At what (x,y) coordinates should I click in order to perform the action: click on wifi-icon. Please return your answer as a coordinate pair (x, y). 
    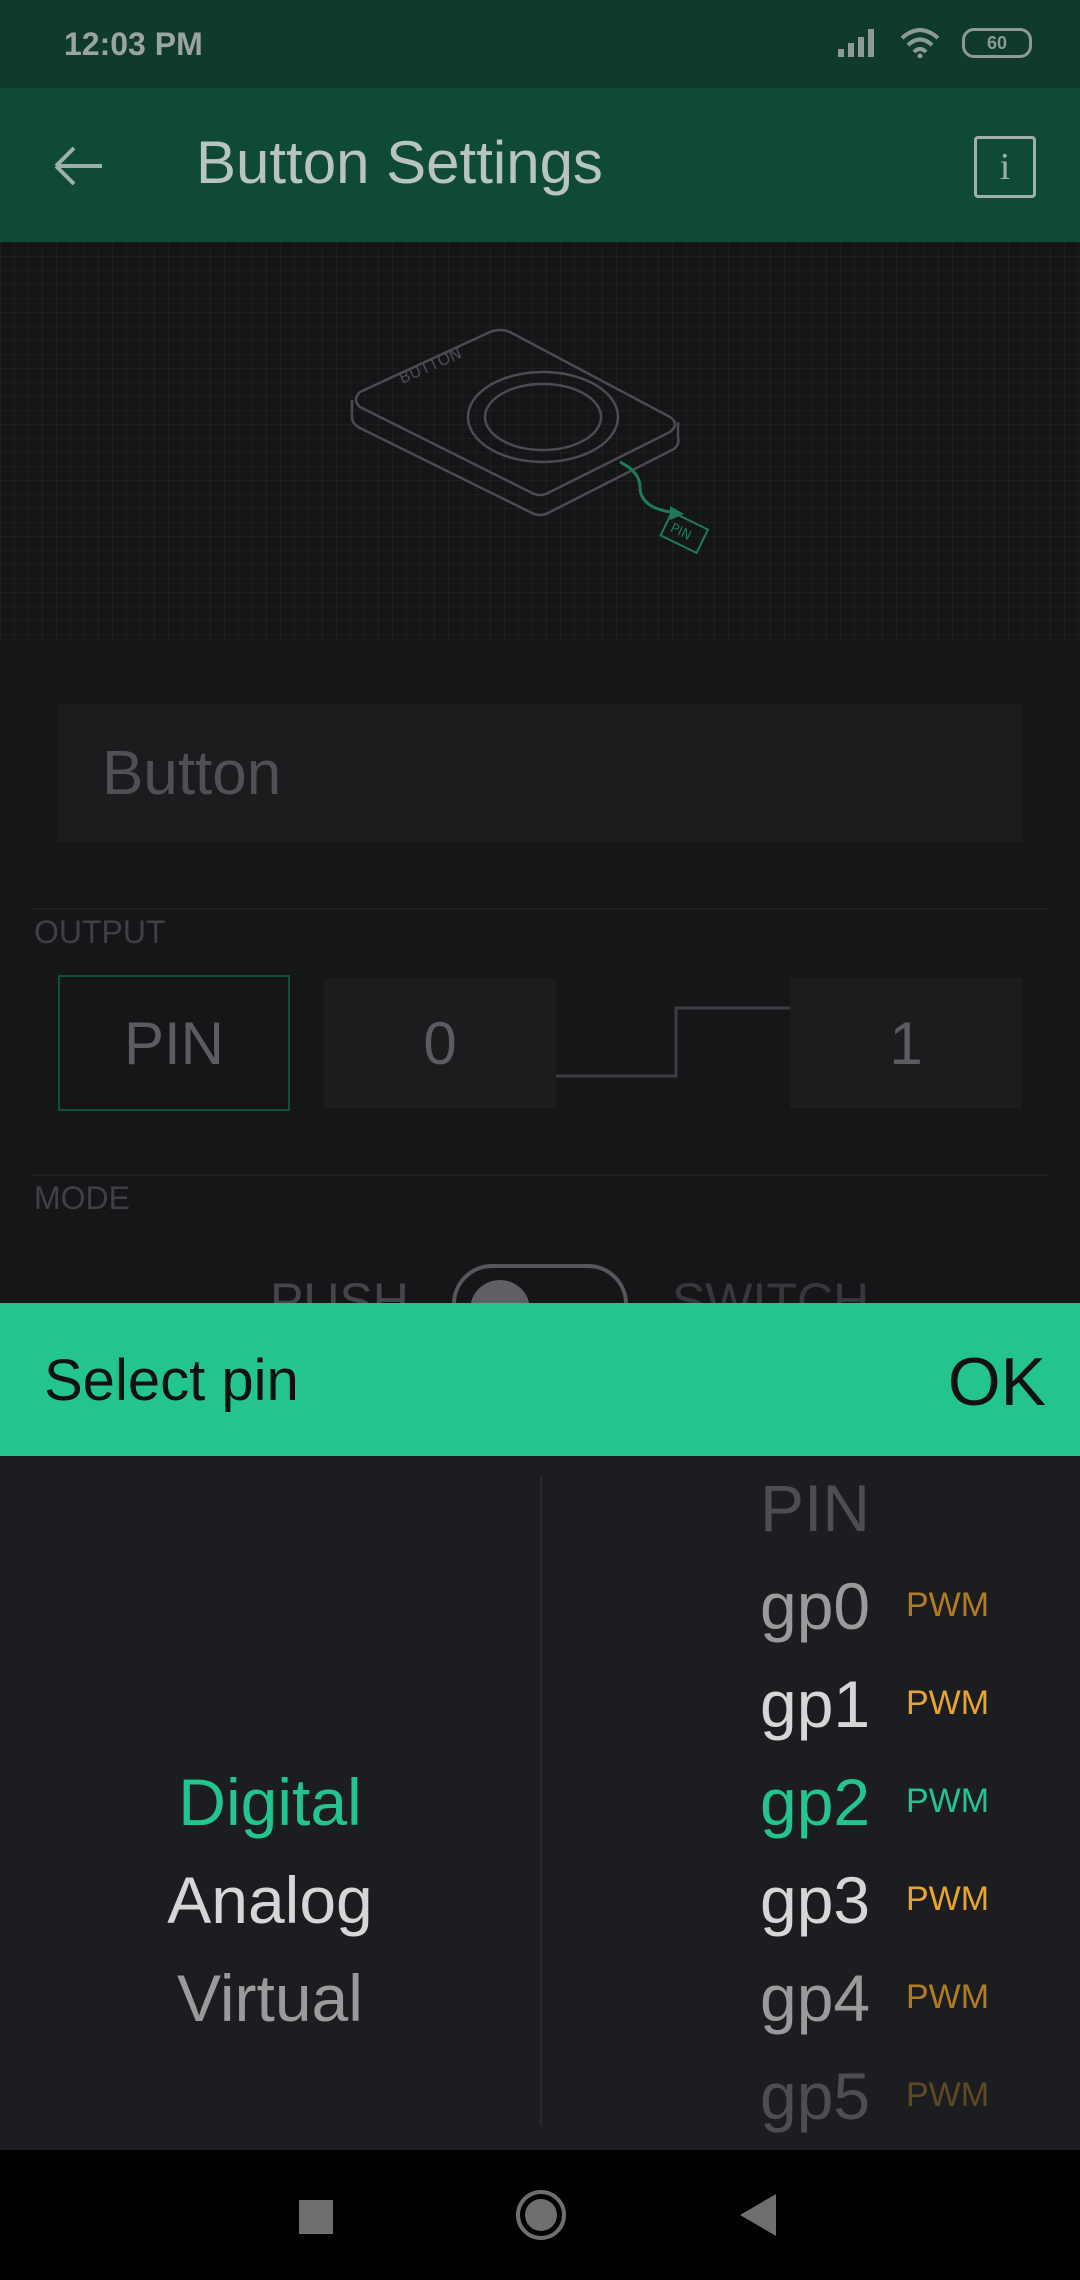
    Looking at the image, I should click on (920, 43).